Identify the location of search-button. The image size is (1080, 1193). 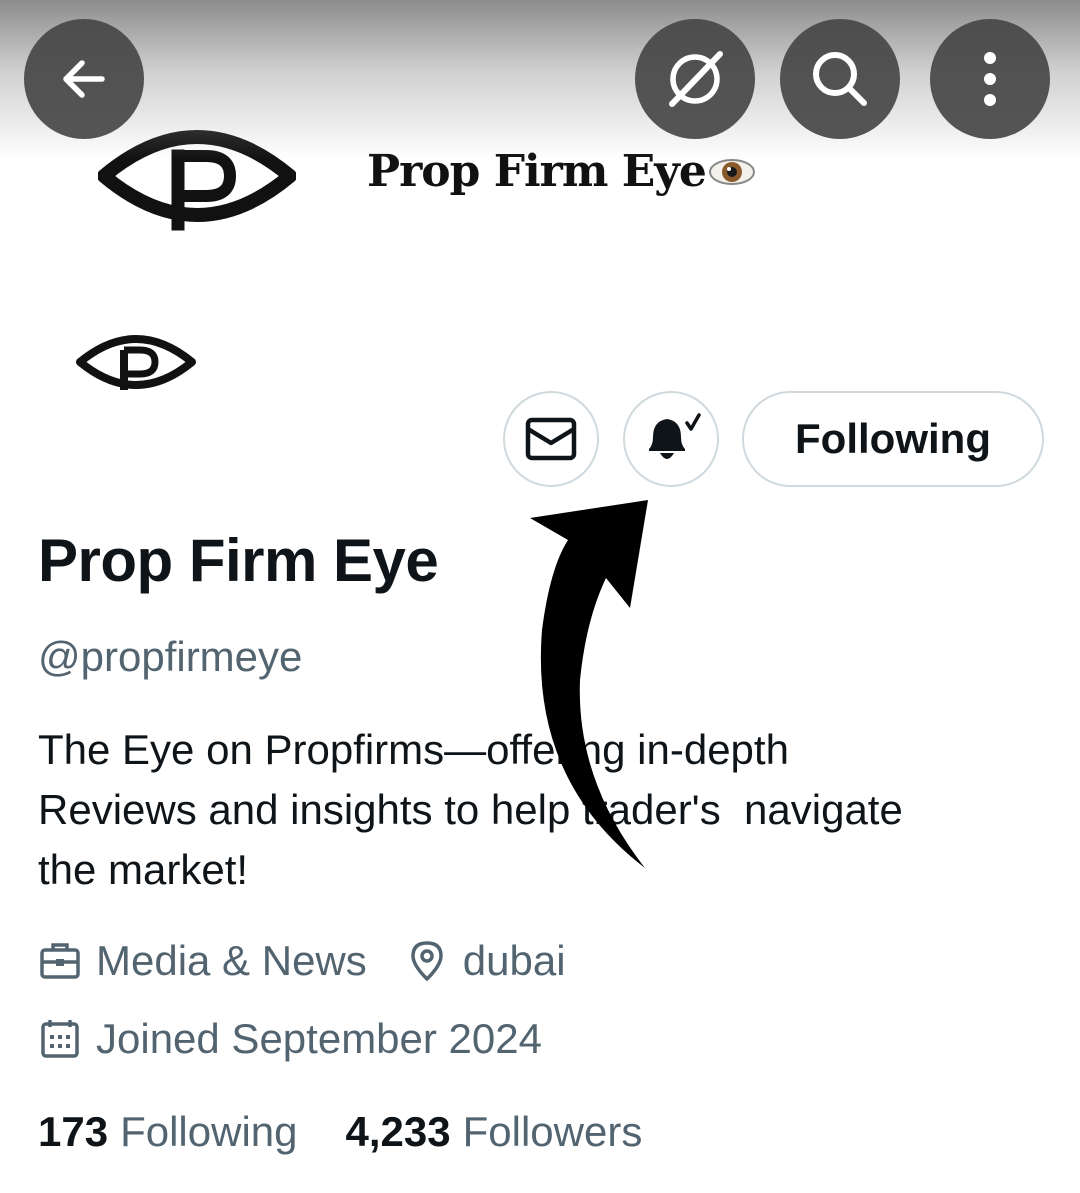
(840, 79).